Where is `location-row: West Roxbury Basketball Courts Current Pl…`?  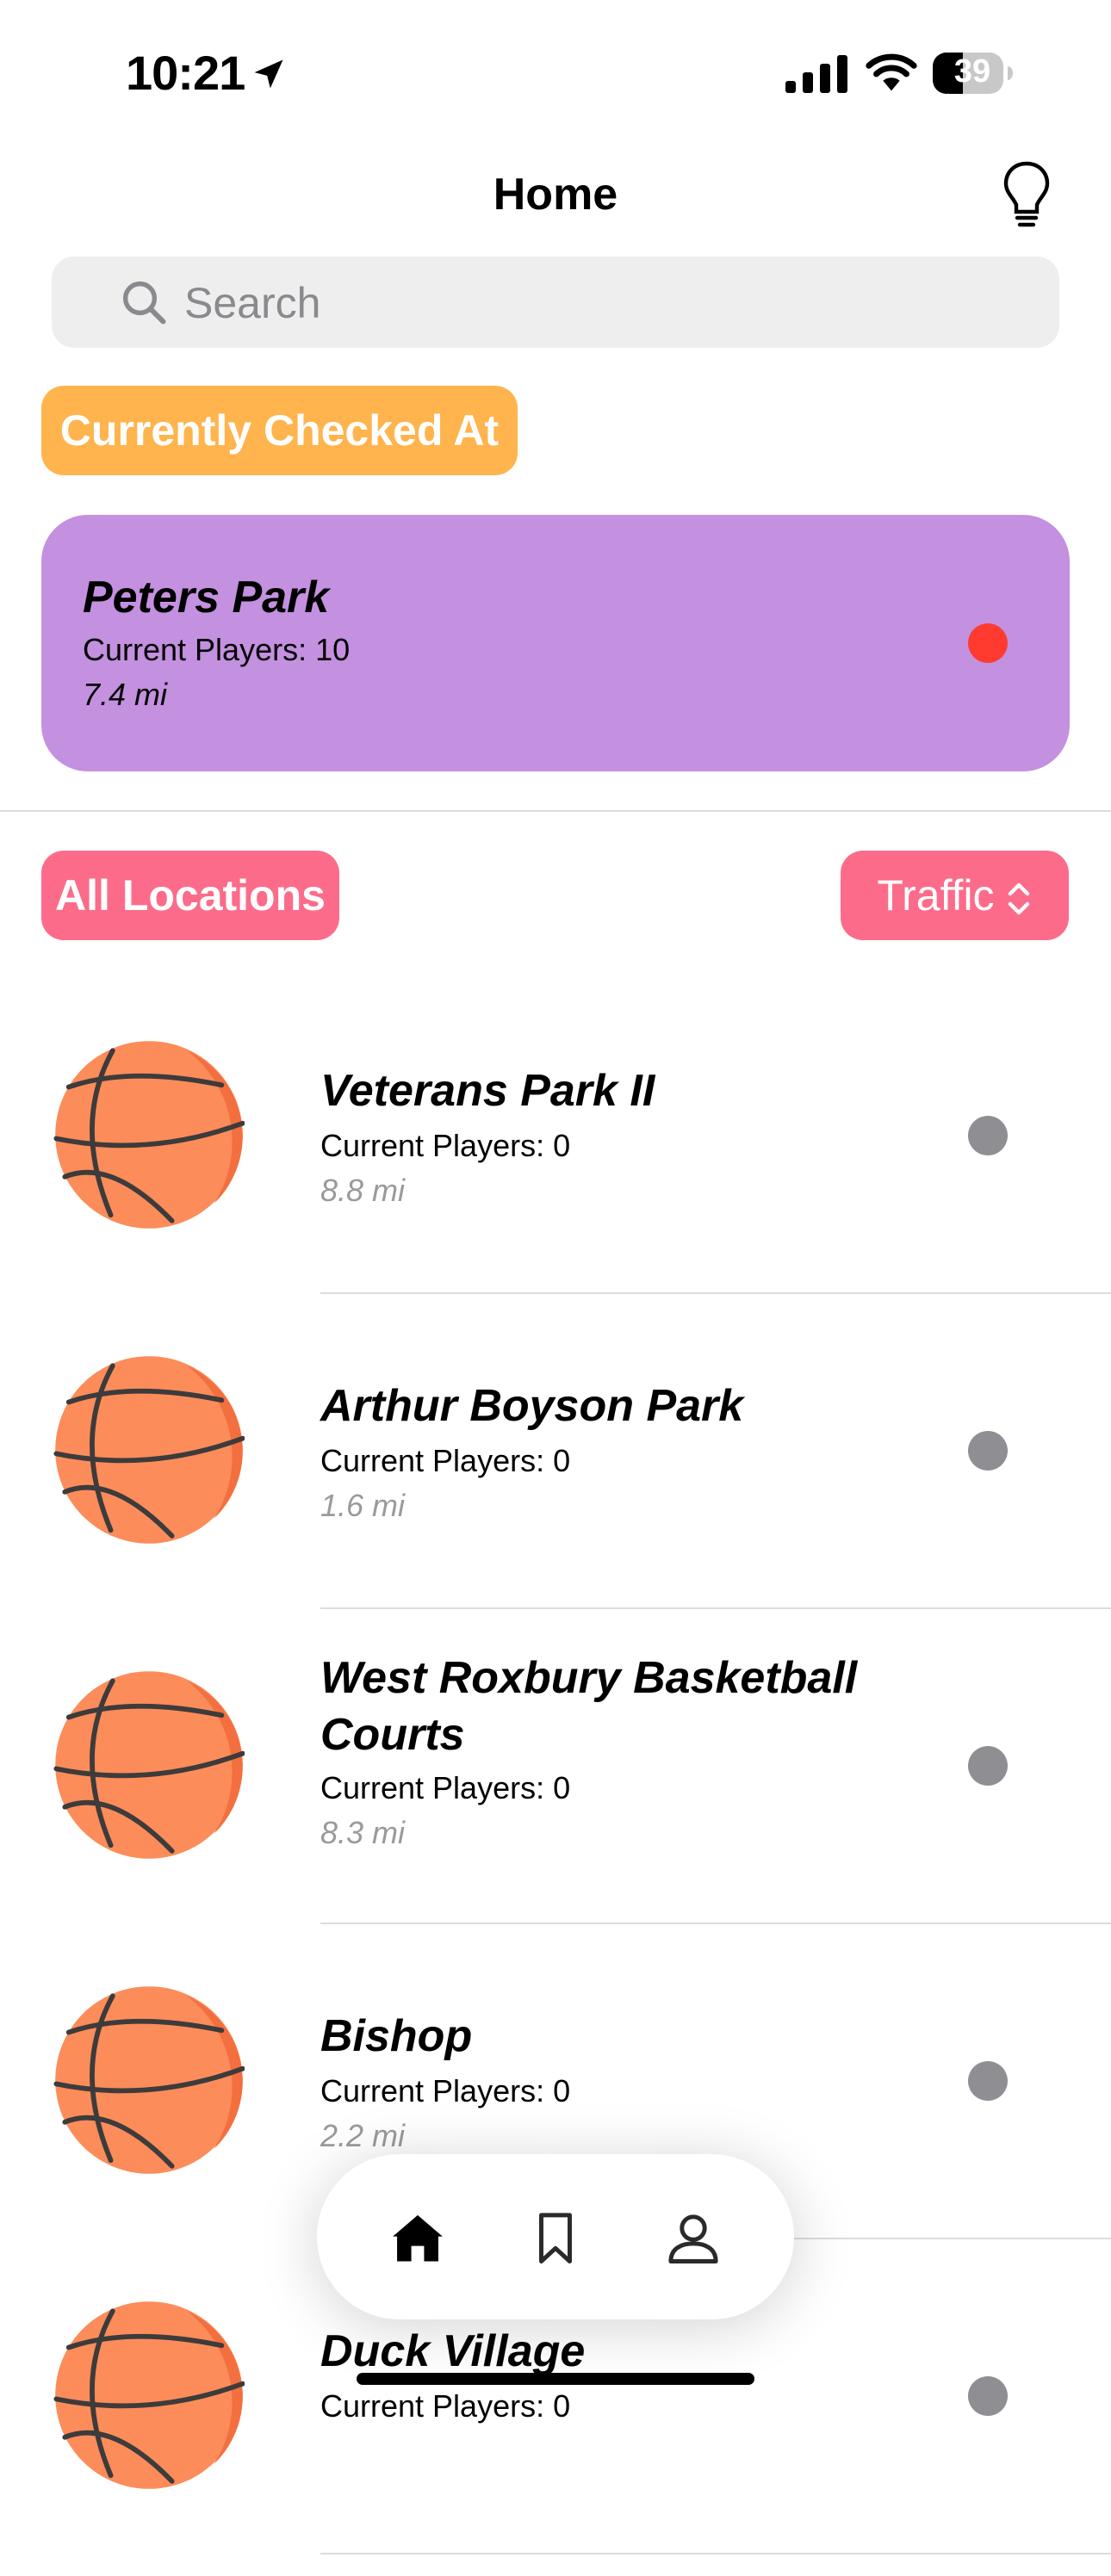
location-row: West Roxbury Basketball Courts Current Pl… is located at coordinates (555, 1789).